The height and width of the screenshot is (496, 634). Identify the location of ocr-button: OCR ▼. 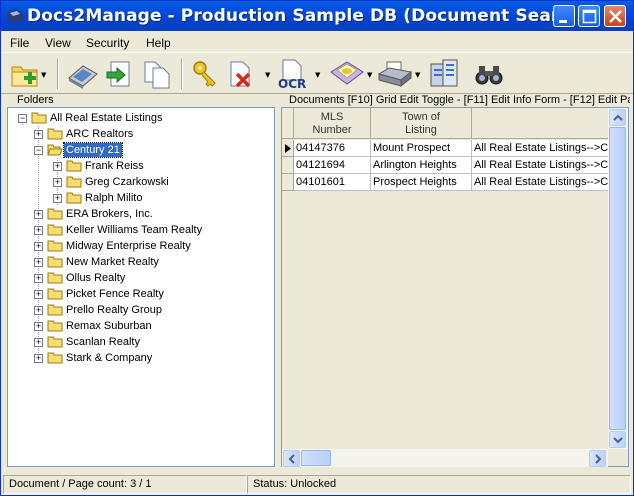
(300, 74).